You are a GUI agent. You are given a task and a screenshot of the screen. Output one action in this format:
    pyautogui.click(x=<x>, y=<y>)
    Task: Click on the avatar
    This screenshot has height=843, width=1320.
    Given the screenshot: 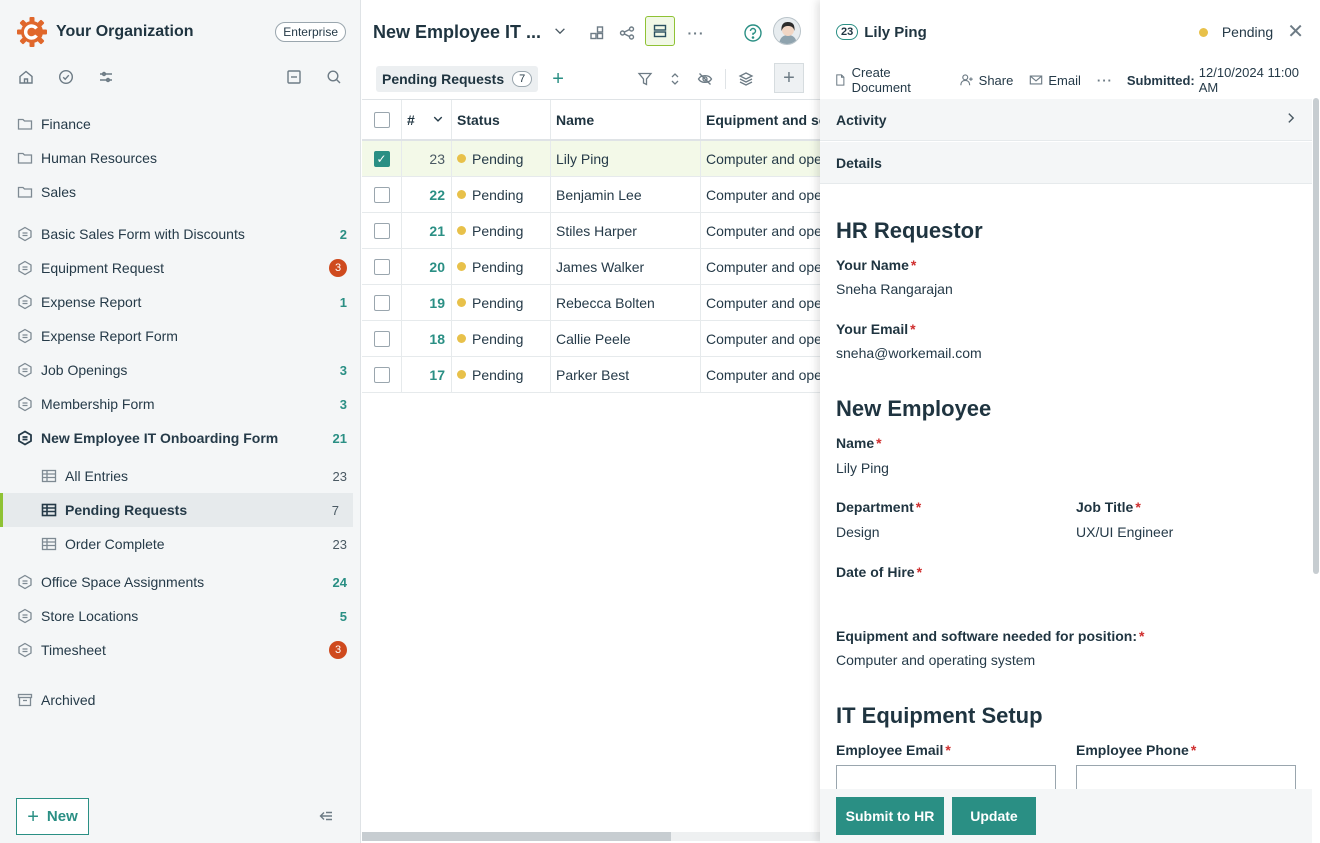 What is the action you would take?
    pyautogui.click(x=787, y=31)
    